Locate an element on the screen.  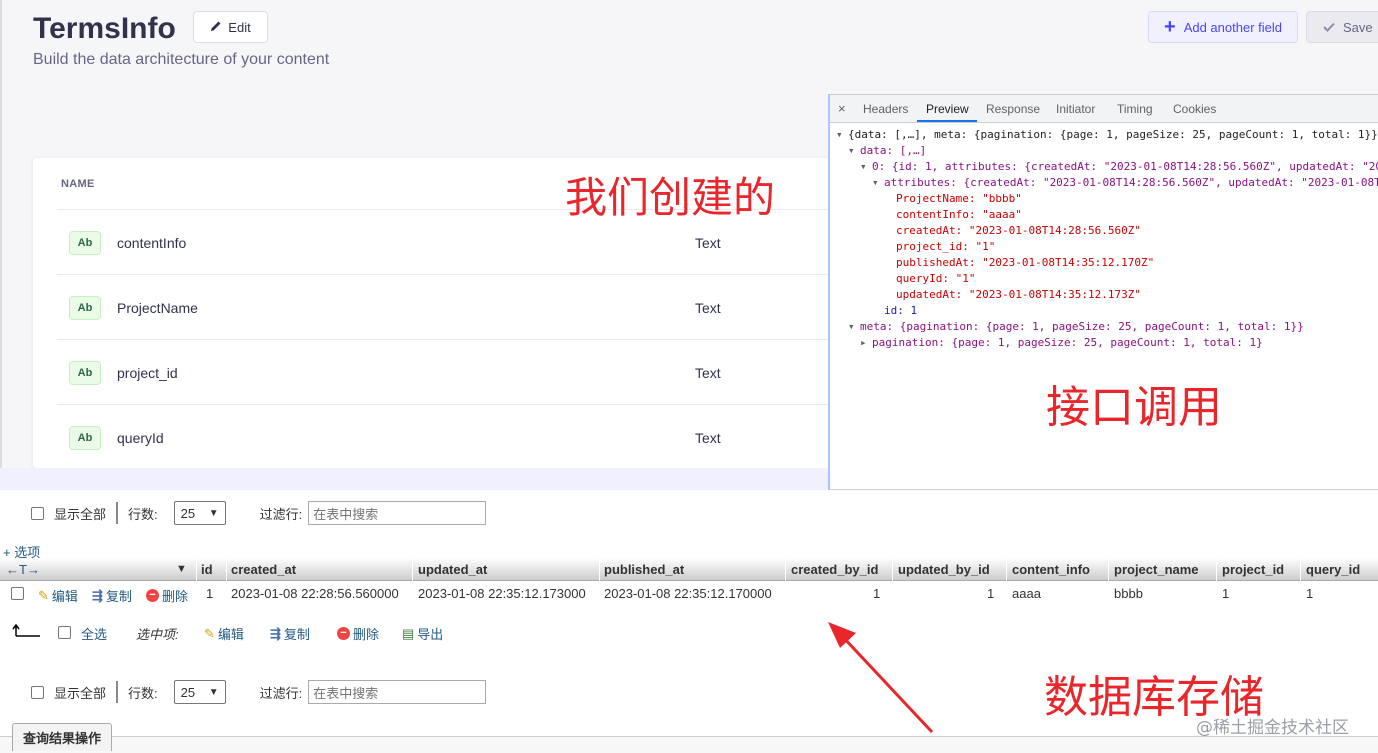
bulk-delete-link: − 删除 is located at coordinates (358, 633).